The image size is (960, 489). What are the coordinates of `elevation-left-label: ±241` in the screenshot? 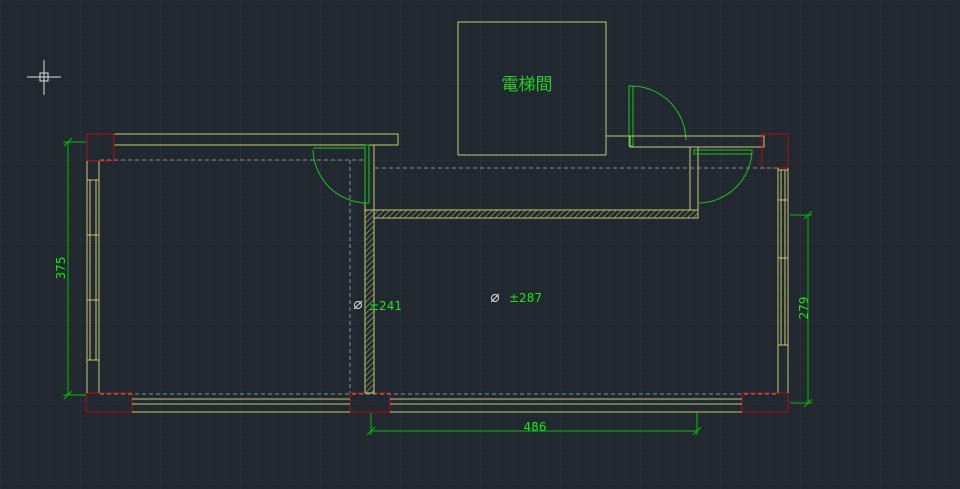 It's located at (385, 306).